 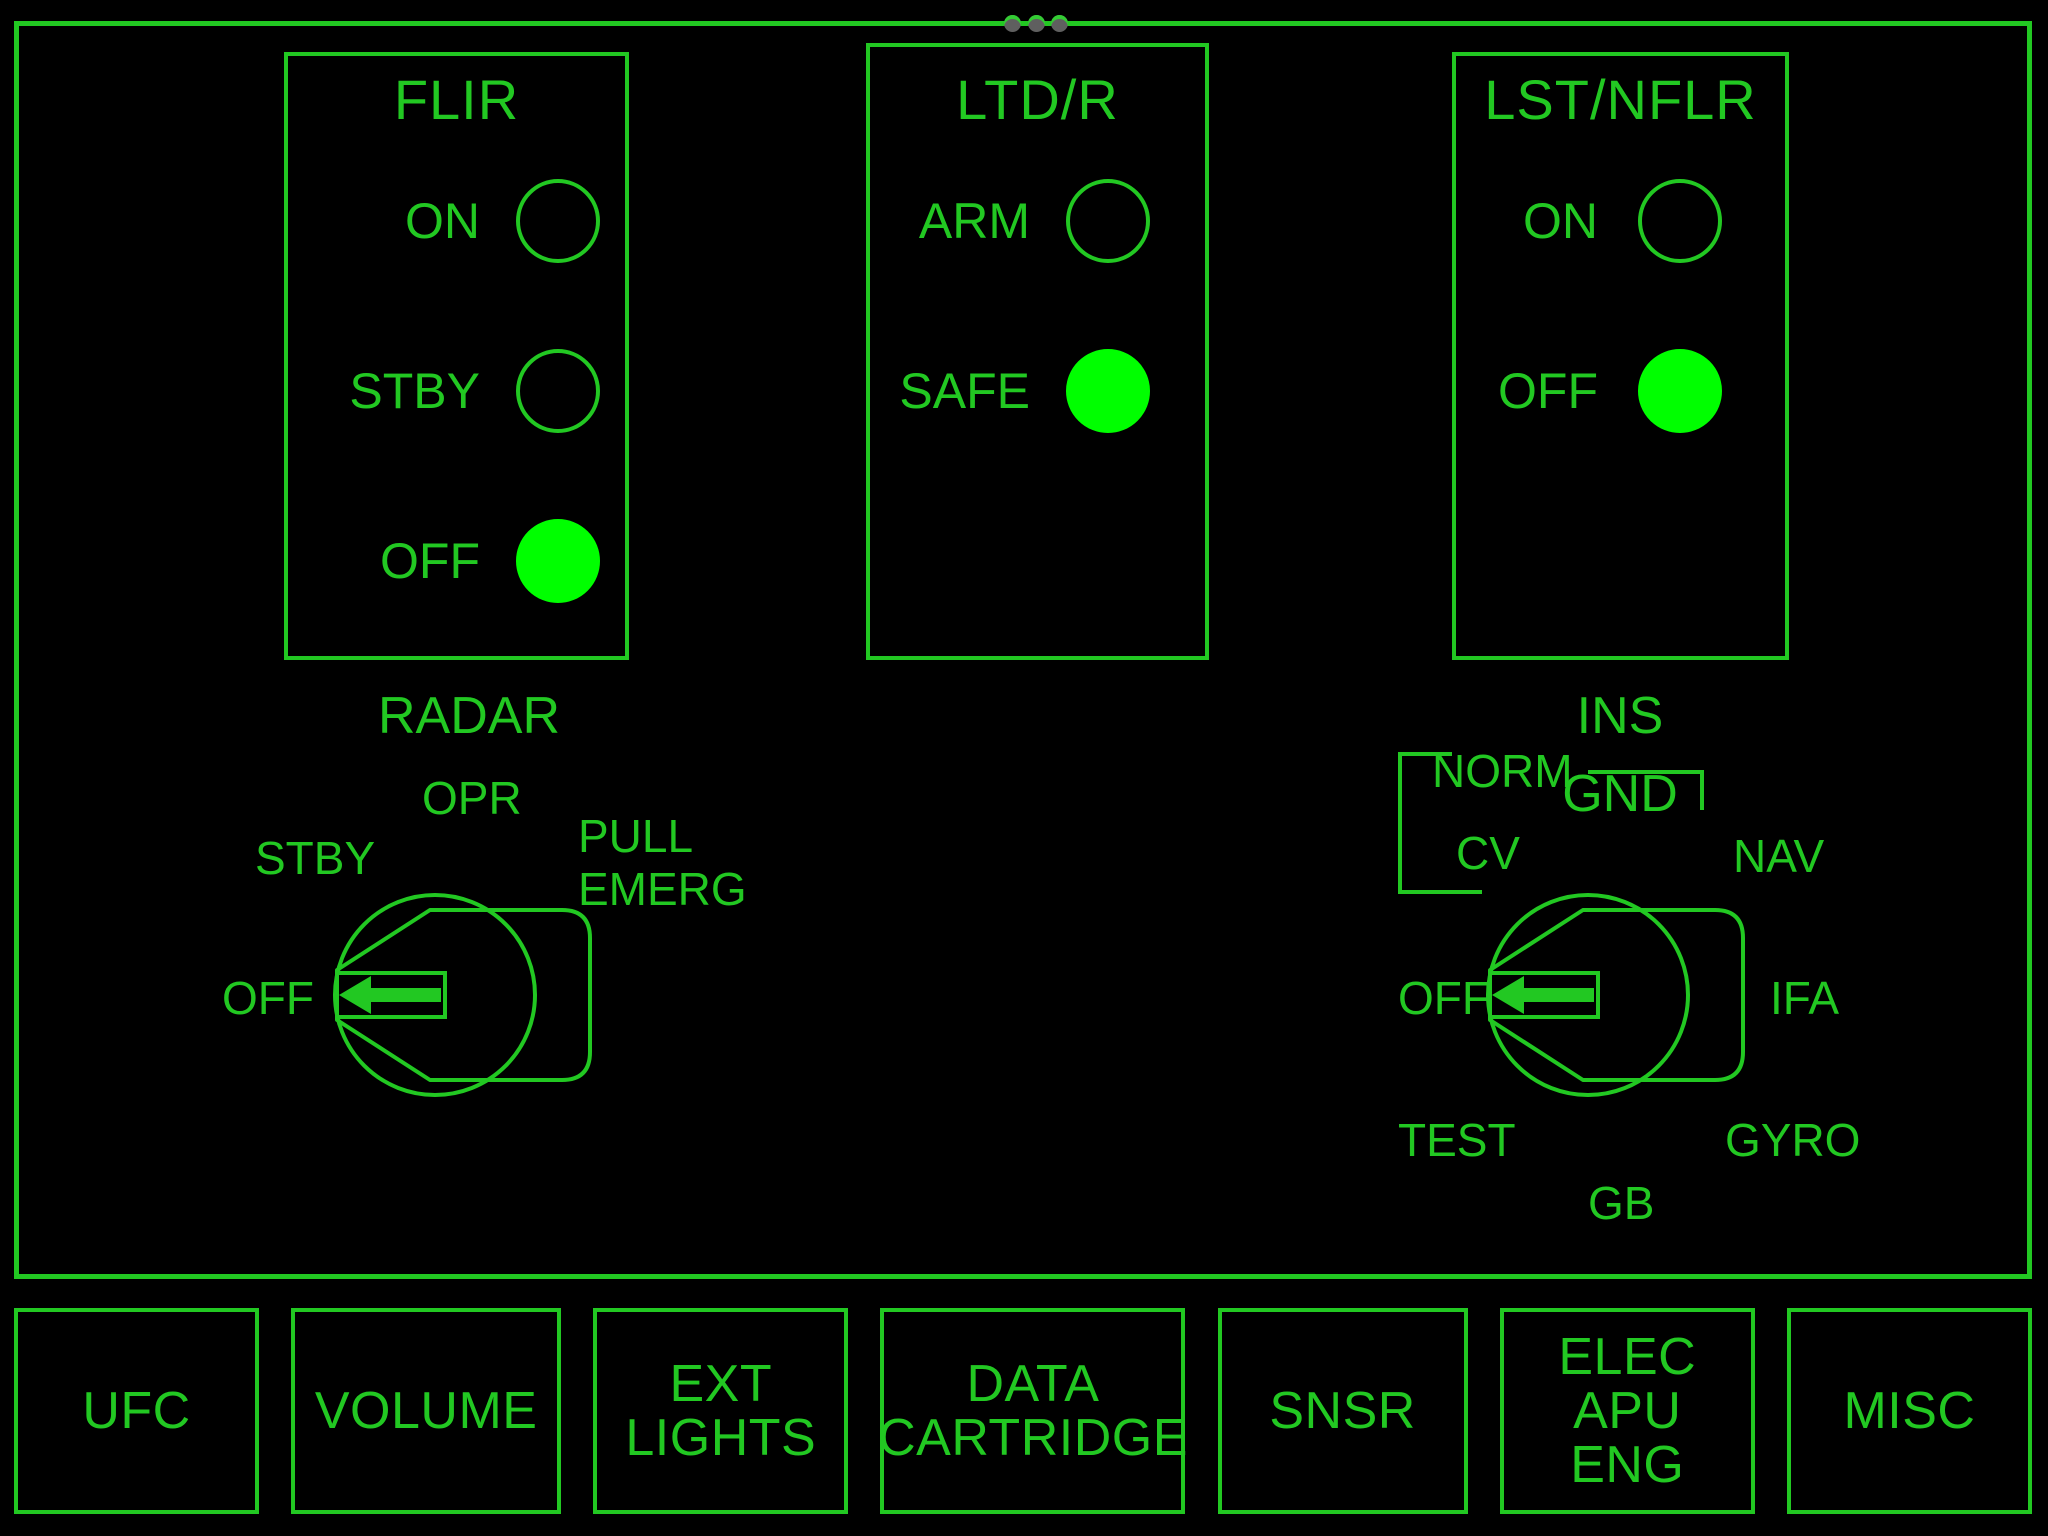 I want to click on flir-lamp-on, so click(x=558, y=221).